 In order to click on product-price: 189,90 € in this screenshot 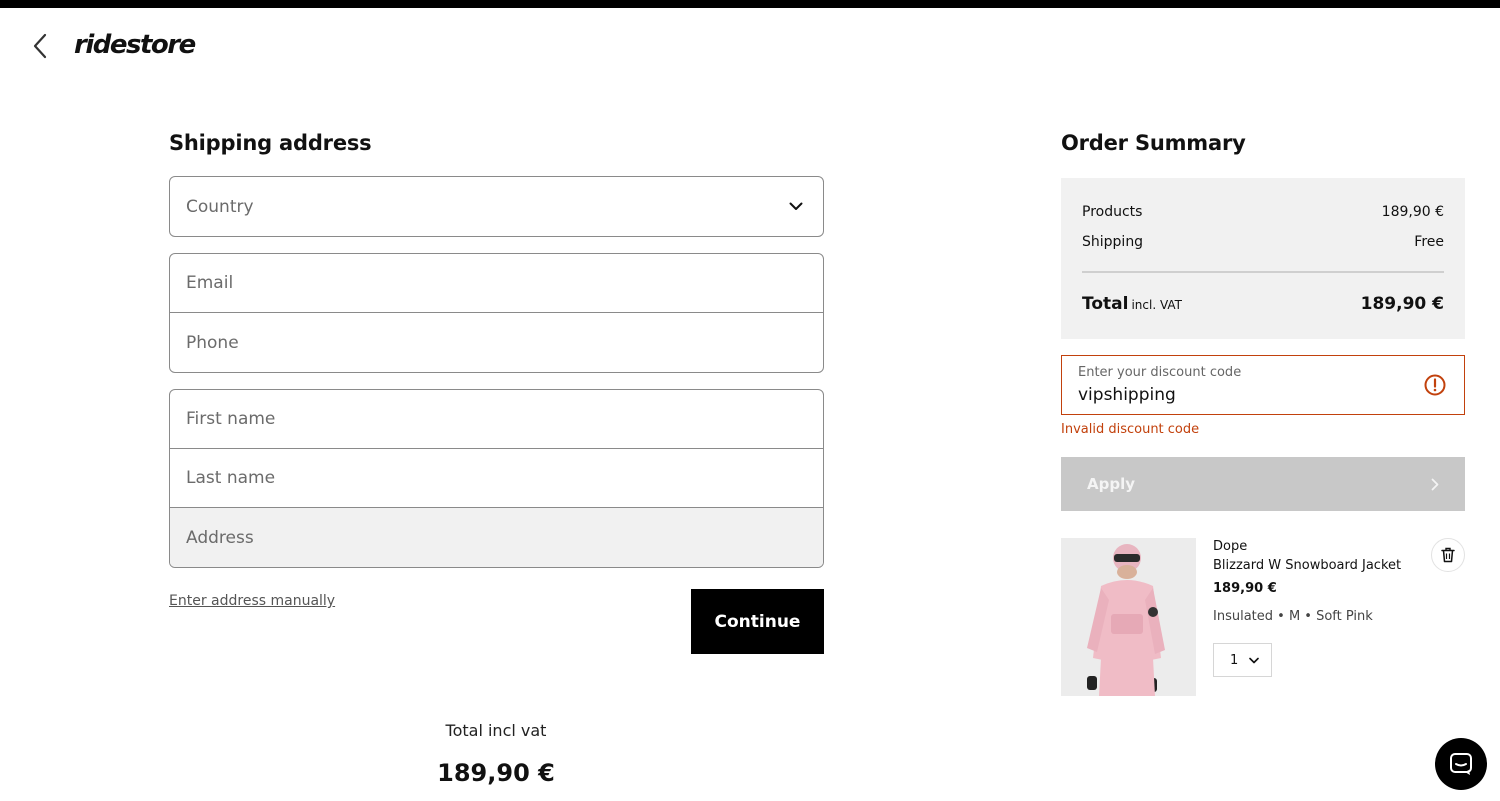, I will do `click(1245, 588)`.